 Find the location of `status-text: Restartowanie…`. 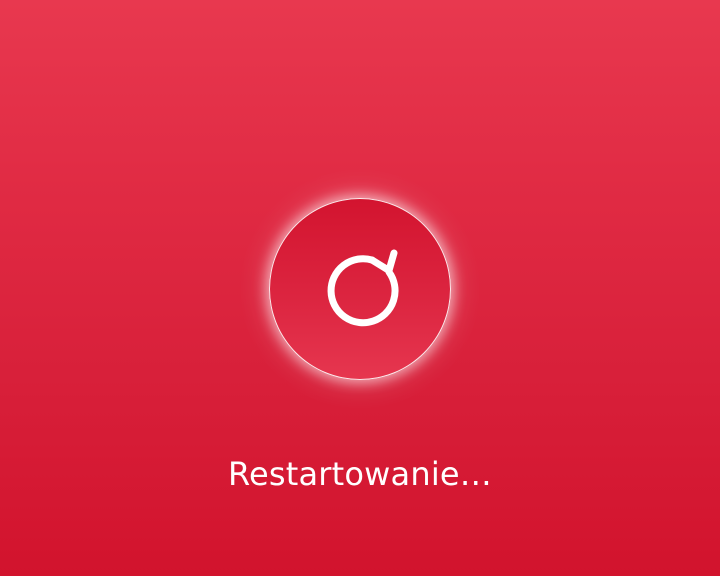

status-text: Restartowanie… is located at coordinates (360, 474).